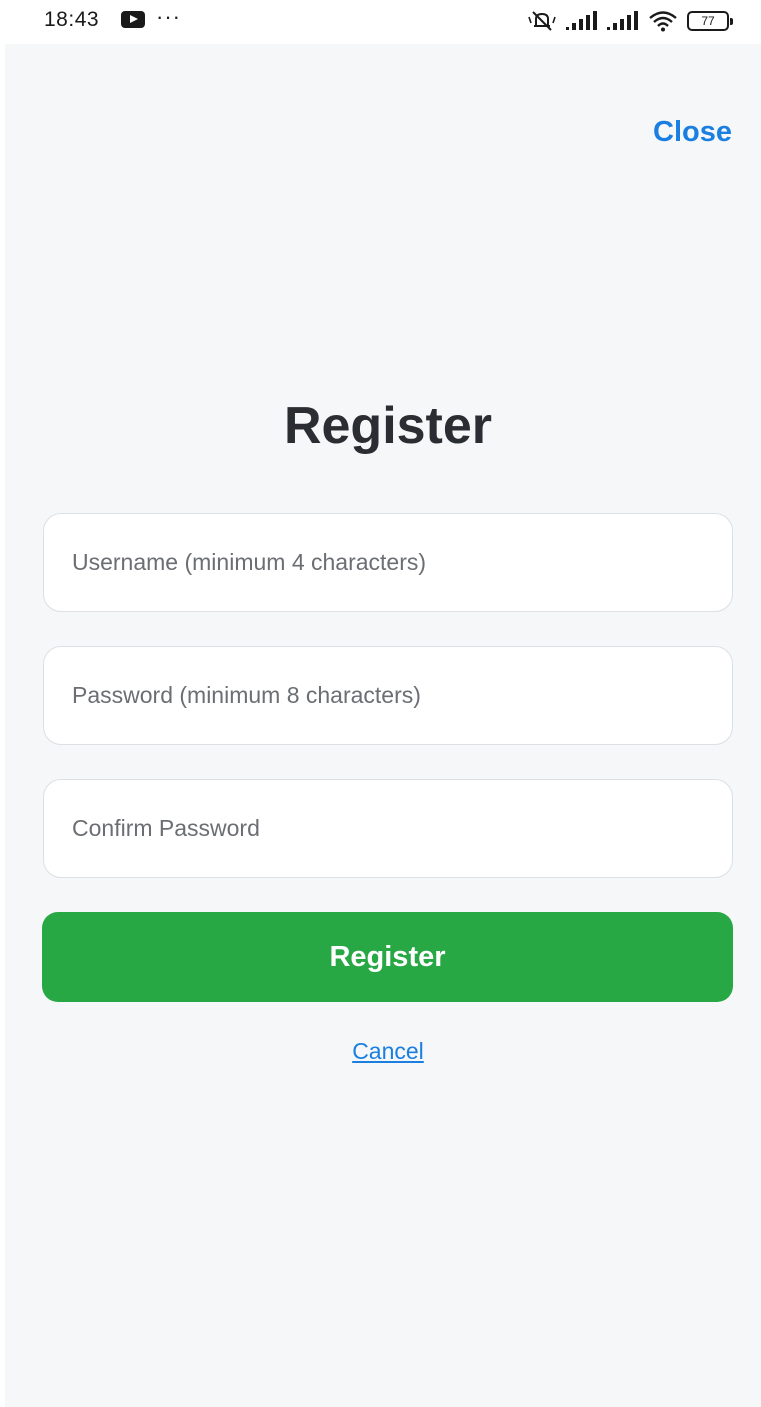 The width and height of the screenshot is (761, 1407). I want to click on mute-icon, so click(542, 21).